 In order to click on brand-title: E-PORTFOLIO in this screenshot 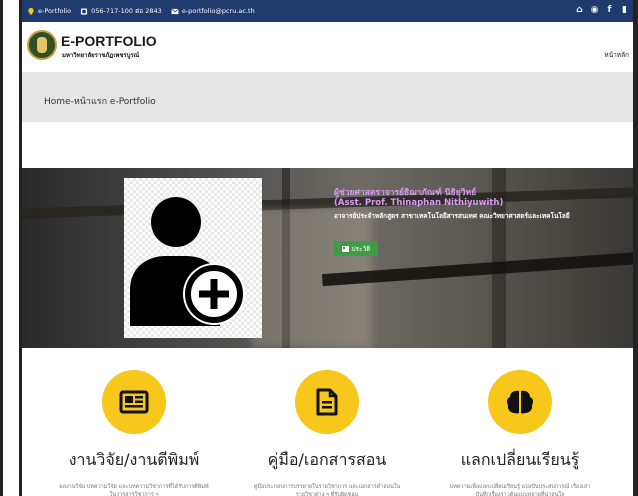, I will do `click(109, 41)`.